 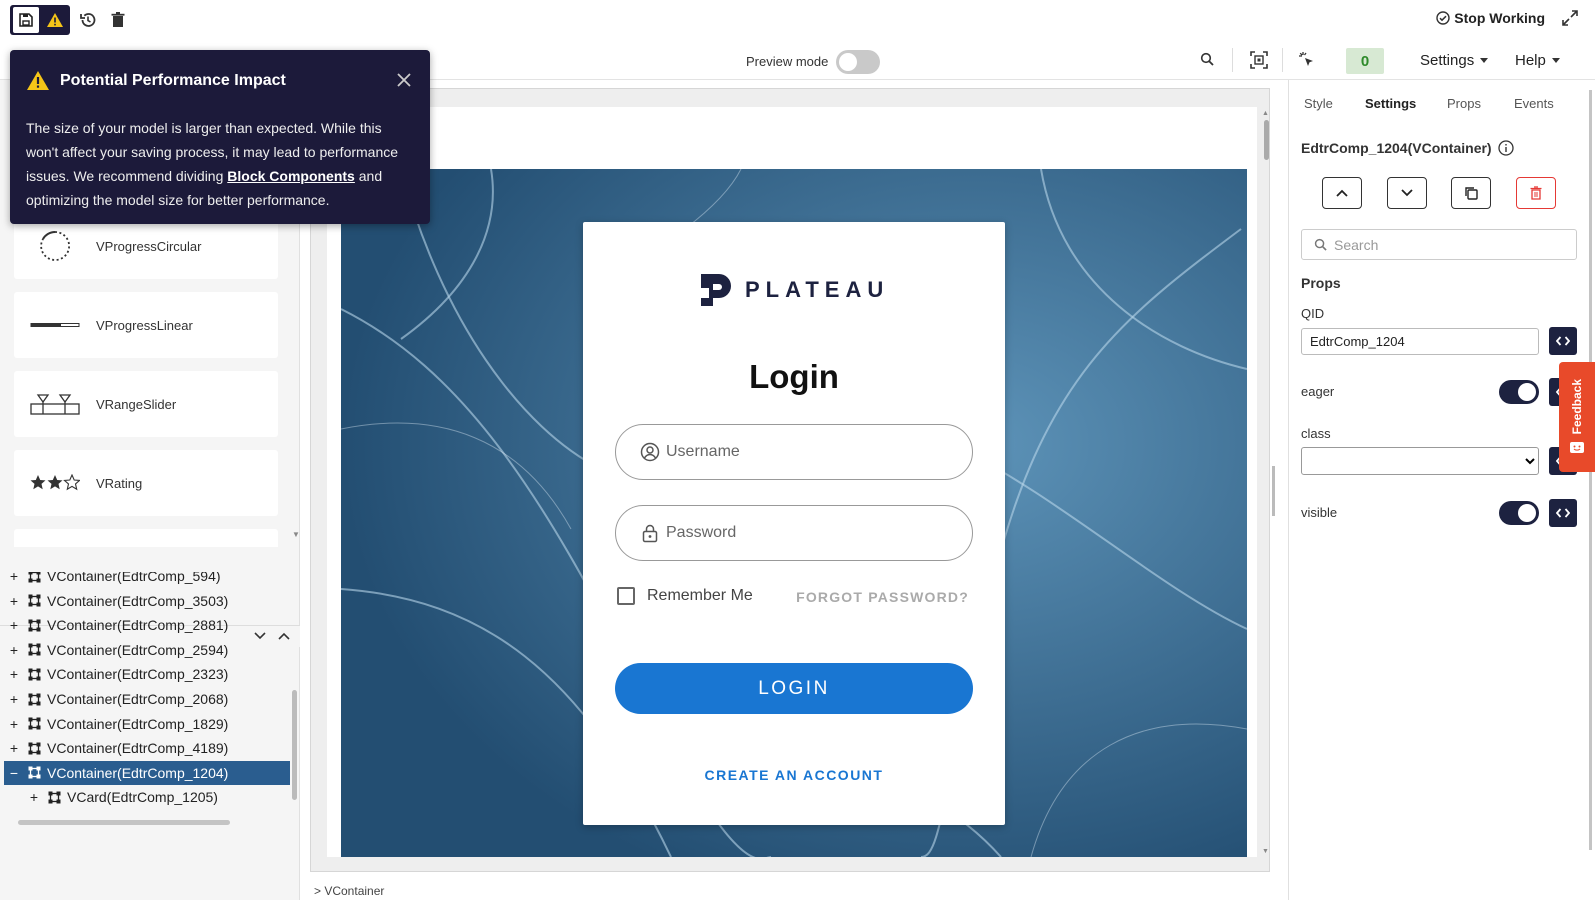 I want to click on eager-toggle, so click(x=1519, y=392).